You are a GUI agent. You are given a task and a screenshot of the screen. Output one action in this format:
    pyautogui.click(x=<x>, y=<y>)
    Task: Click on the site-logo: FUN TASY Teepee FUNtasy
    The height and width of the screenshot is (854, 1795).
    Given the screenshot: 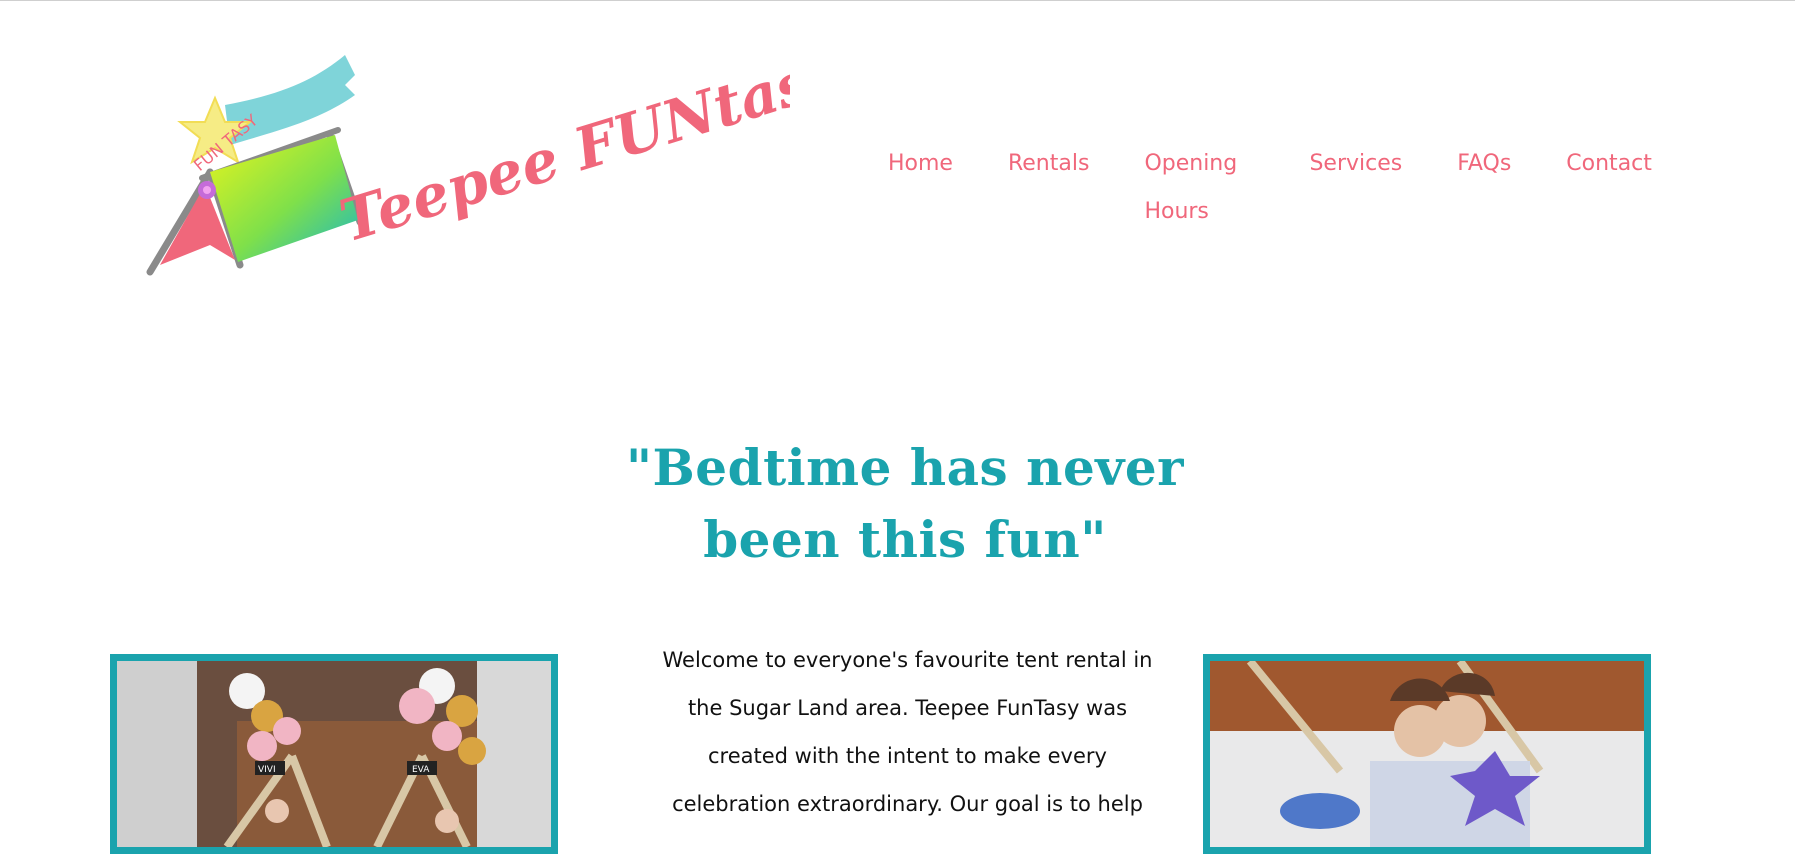 What is the action you would take?
    pyautogui.click(x=460, y=185)
    